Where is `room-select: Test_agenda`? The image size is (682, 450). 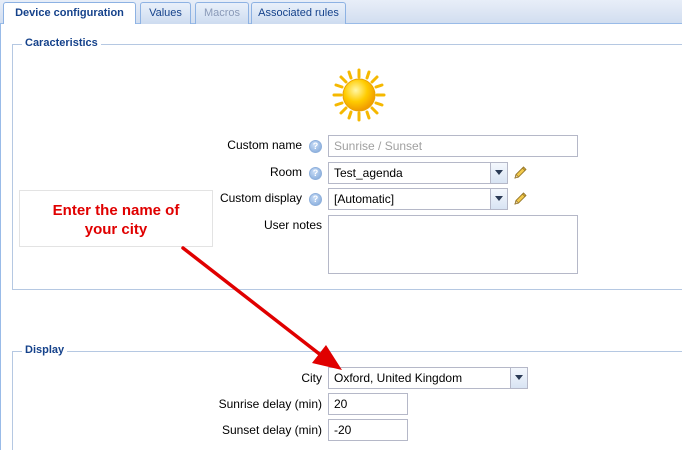
room-select: Test_agenda is located at coordinates (418, 173).